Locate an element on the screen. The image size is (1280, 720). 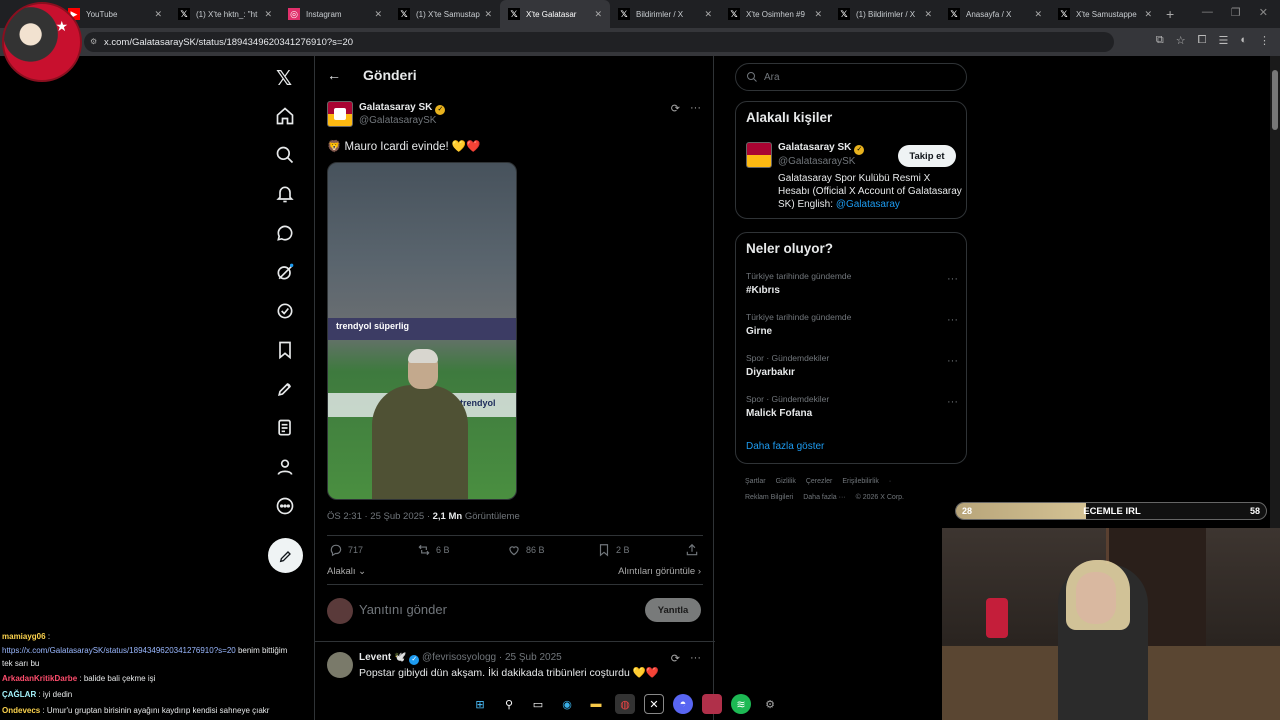
author-handle: @GalatasaraySK is located at coordinates (397, 120).